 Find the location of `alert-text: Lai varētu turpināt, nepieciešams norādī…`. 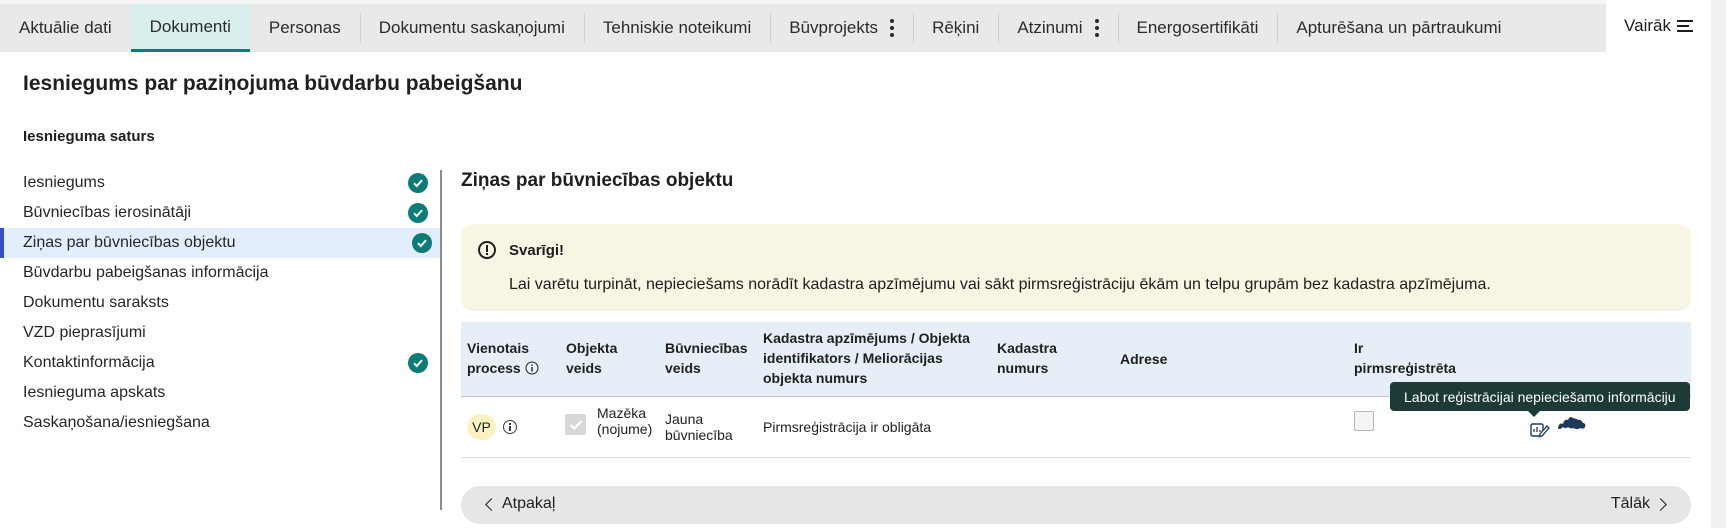

alert-text: Lai varētu turpināt, nepieciešams norādī… is located at coordinates (1000, 284).